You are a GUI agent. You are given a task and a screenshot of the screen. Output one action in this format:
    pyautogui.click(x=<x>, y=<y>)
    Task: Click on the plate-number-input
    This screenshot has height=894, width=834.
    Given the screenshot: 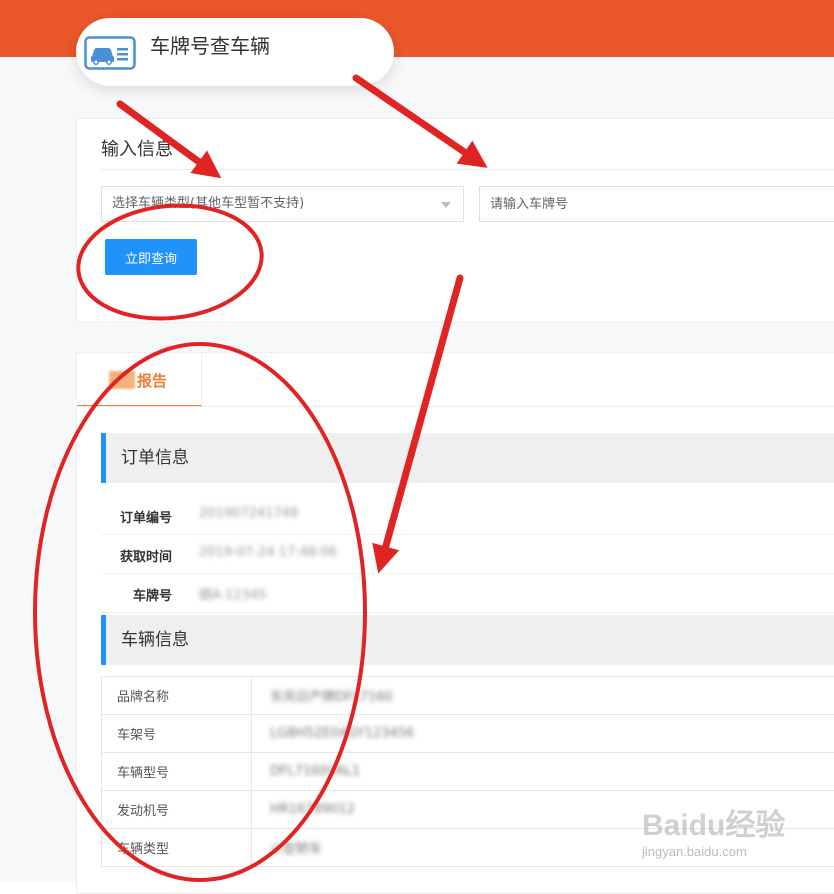 What is the action you would take?
    pyautogui.click(x=656, y=204)
    